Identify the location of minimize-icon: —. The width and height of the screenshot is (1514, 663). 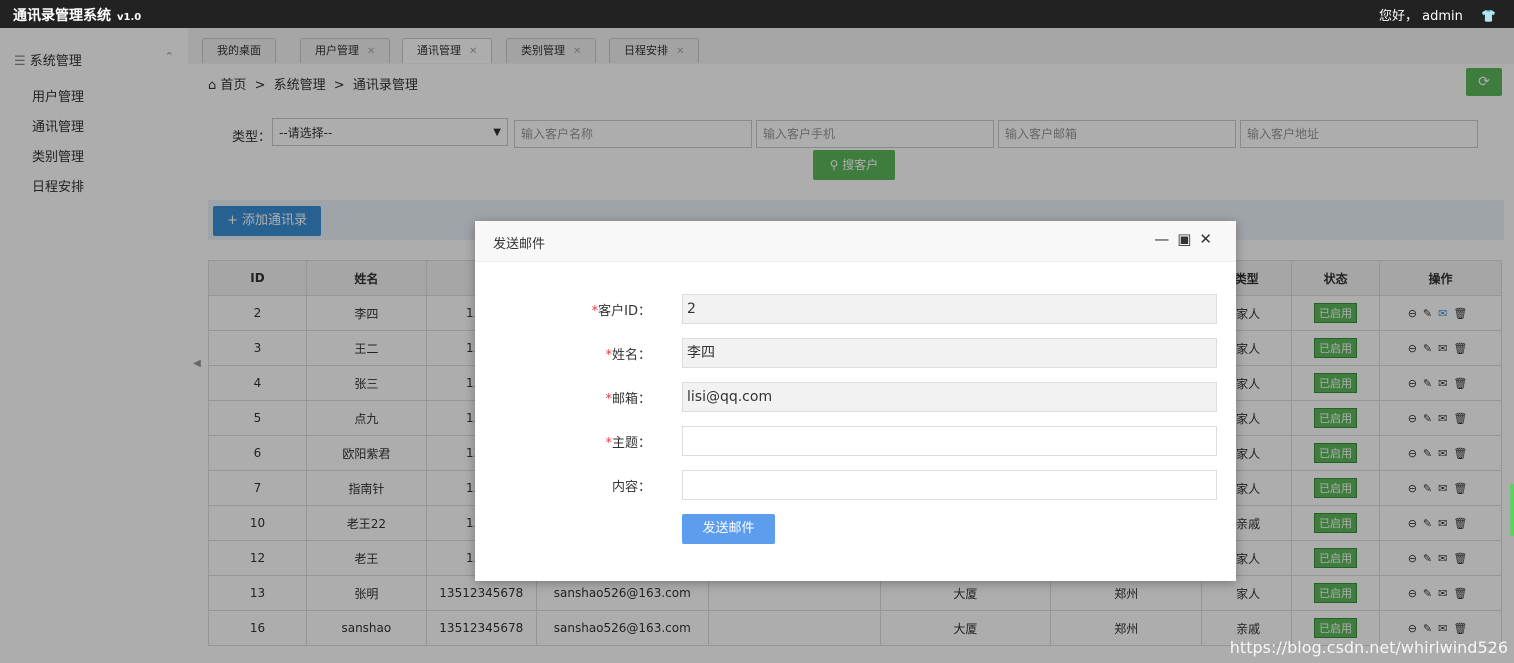
(1165, 239).